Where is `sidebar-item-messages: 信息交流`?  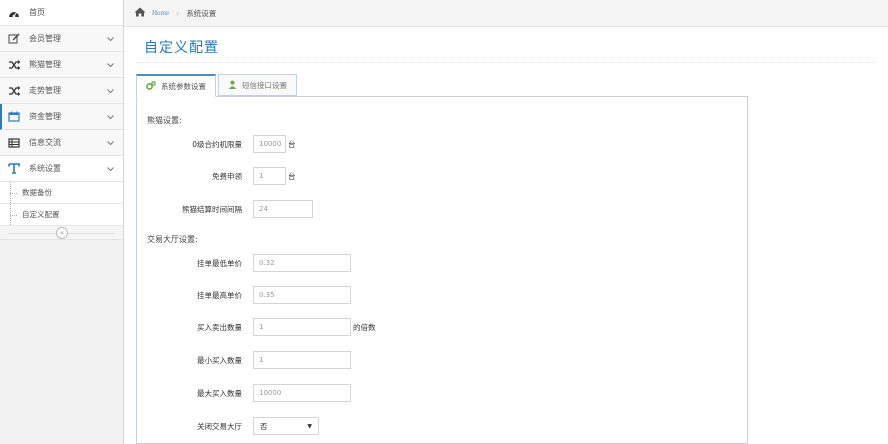 sidebar-item-messages: 信息交流 is located at coordinates (61, 143).